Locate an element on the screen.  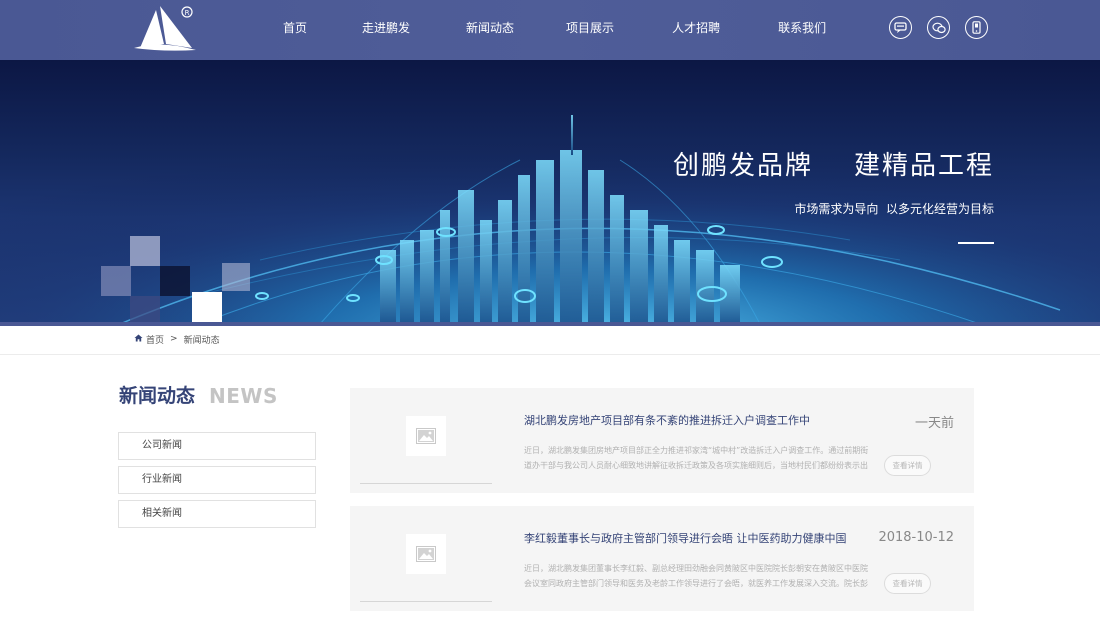
breadcrumb-divider is located at coordinates (550, 354).